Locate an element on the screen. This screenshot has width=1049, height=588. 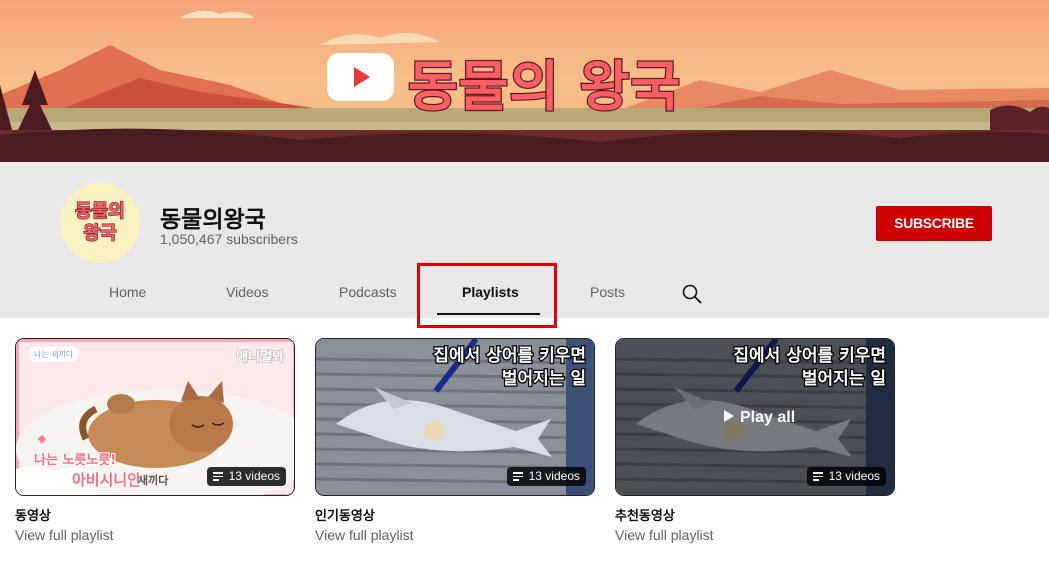
play-icon is located at coordinates (729, 416).